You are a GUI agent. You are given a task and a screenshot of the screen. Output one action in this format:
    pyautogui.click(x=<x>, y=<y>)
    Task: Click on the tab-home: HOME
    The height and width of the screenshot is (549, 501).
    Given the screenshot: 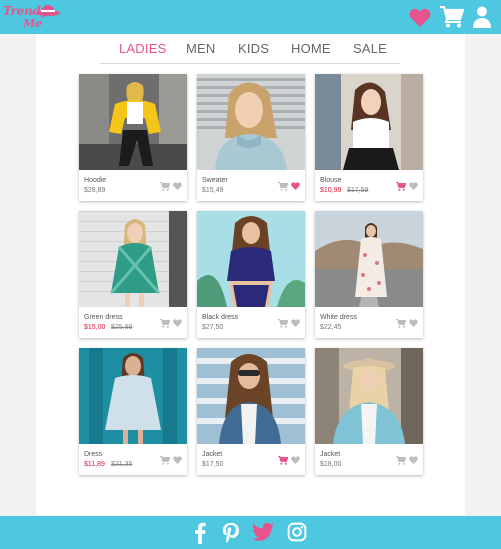 What is the action you would take?
    pyautogui.click(x=311, y=48)
    